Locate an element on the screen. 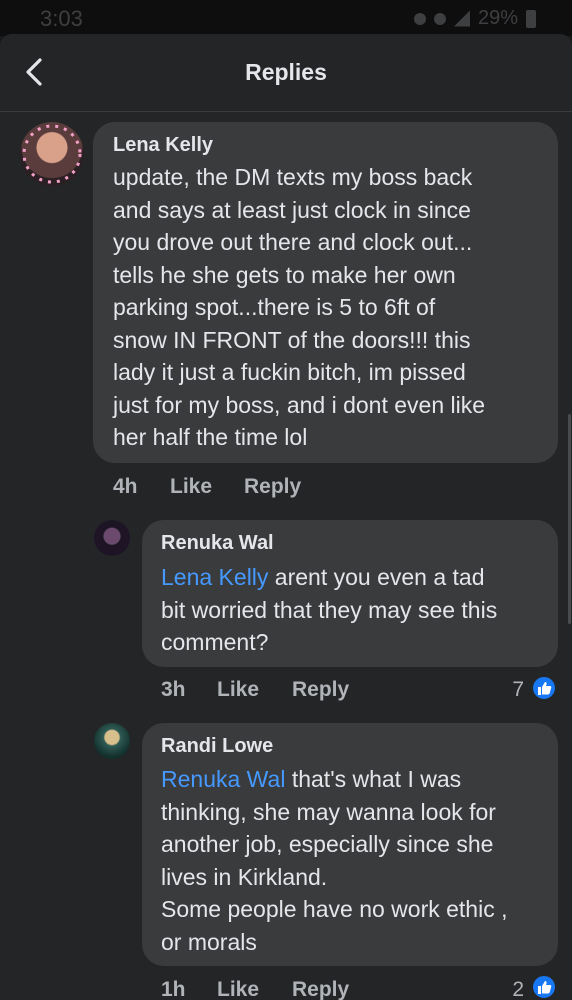  comment-time: 1h is located at coordinates (173, 989).